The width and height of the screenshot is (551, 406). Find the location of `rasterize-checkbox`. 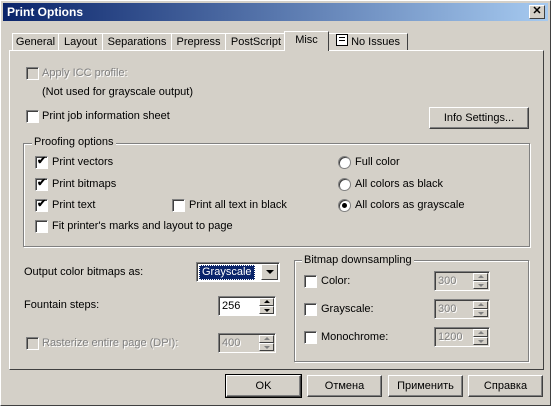

rasterize-checkbox is located at coordinates (32, 343).